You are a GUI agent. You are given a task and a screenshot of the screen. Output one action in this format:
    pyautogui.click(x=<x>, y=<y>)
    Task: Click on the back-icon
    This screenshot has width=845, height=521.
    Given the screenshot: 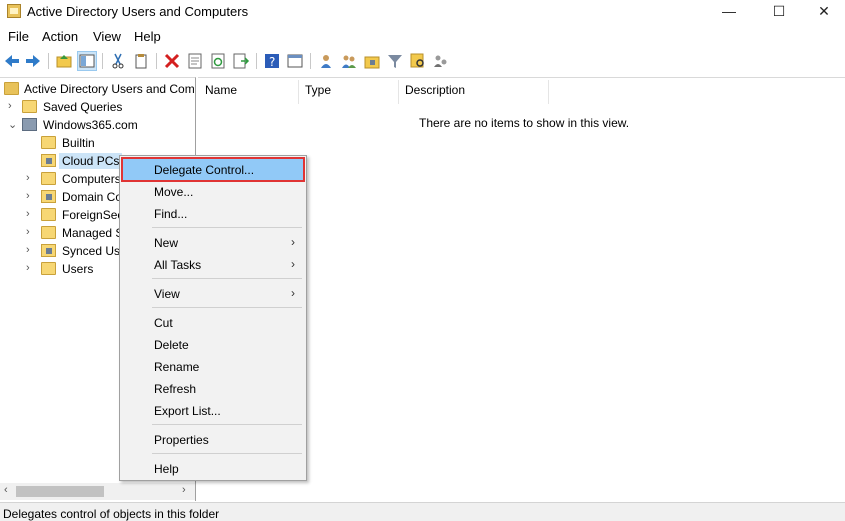 What is the action you would take?
    pyautogui.click(x=12, y=61)
    